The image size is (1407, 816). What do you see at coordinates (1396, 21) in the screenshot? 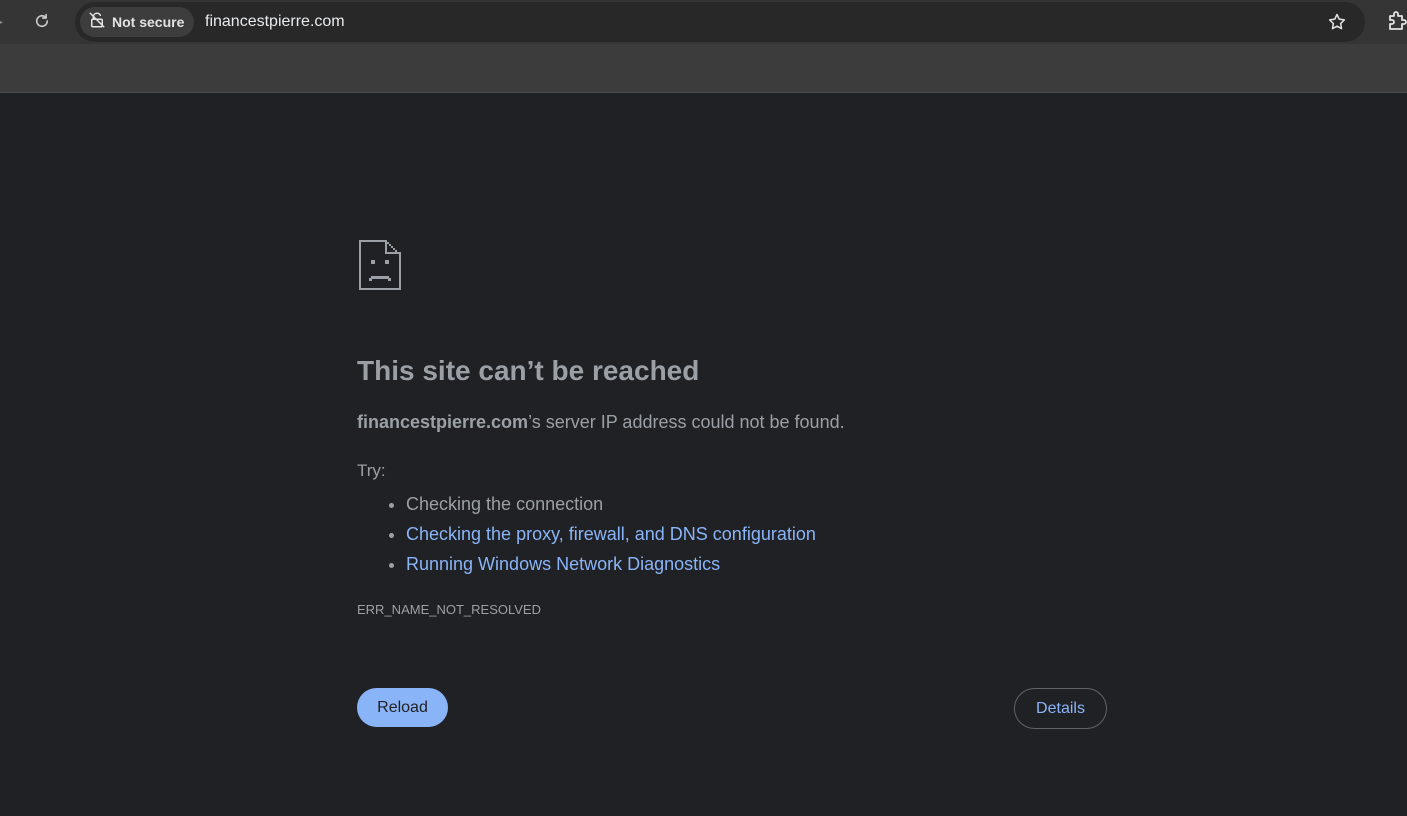
I see `extensions-icon` at bounding box center [1396, 21].